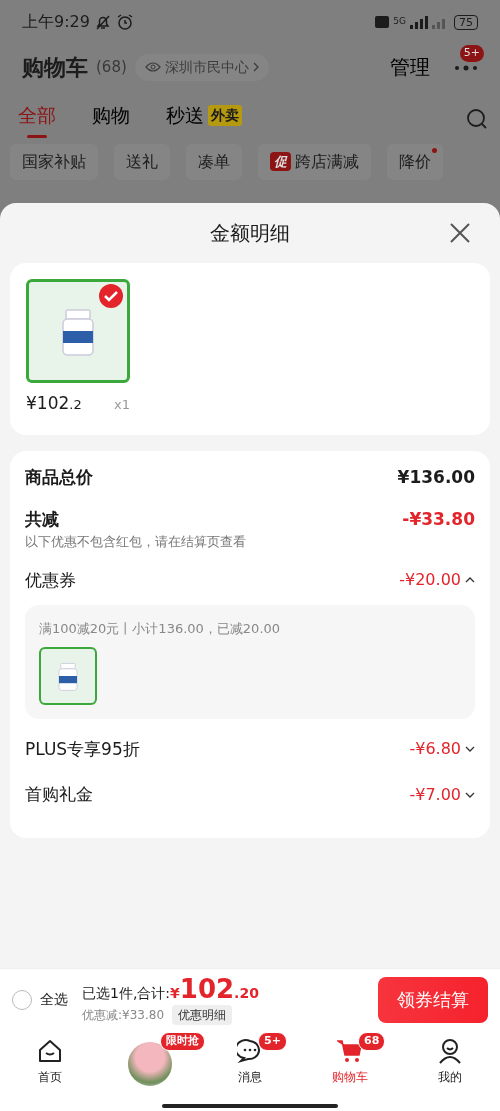  Describe the element at coordinates (433, 999) in the screenshot. I see `checkout-button: 领券结算` at that location.